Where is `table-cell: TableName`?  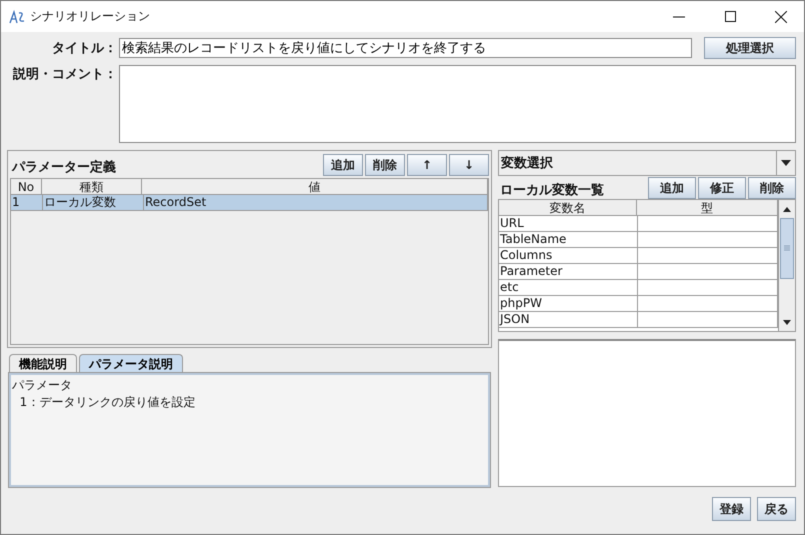
table-cell: TableName is located at coordinates (568, 240).